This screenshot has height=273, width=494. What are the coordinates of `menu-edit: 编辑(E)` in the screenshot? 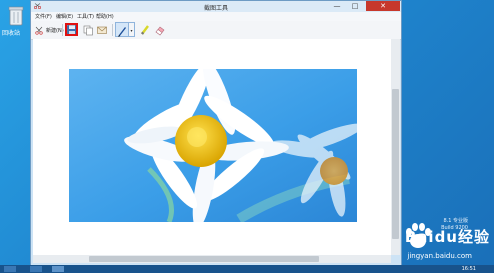 It's located at (64, 16).